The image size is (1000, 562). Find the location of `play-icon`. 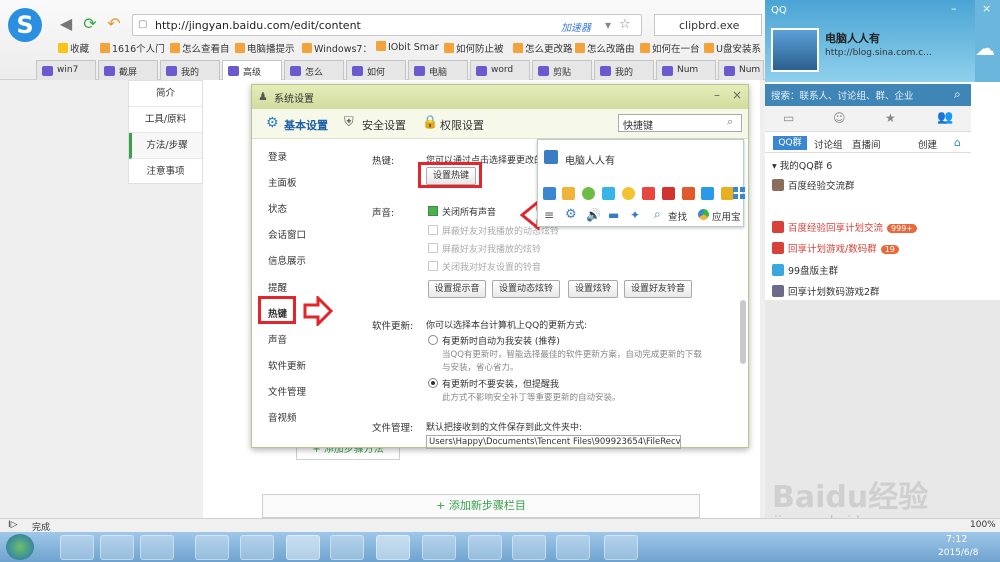

play-icon is located at coordinates (608, 193).